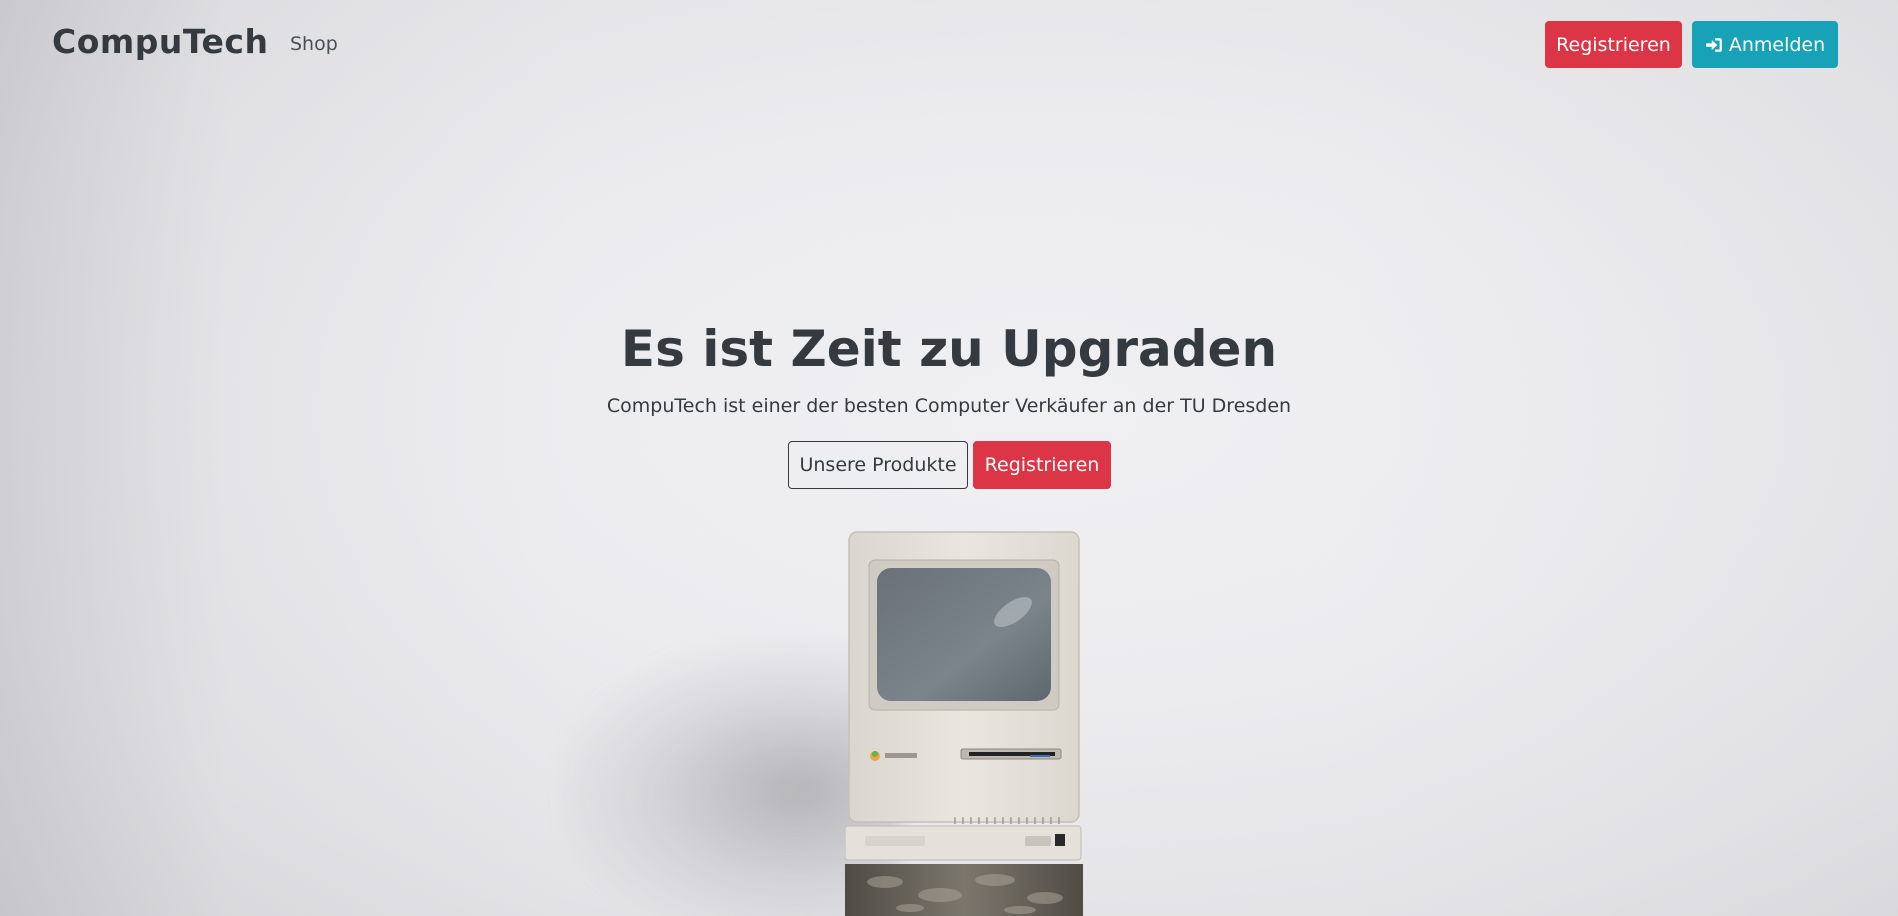 The width and height of the screenshot is (1898, 916). What do you see at coordinates (1042, 465) in the screenshot?
I see `hero-register-button: Registrieren` at bounding box center [1042, 465].